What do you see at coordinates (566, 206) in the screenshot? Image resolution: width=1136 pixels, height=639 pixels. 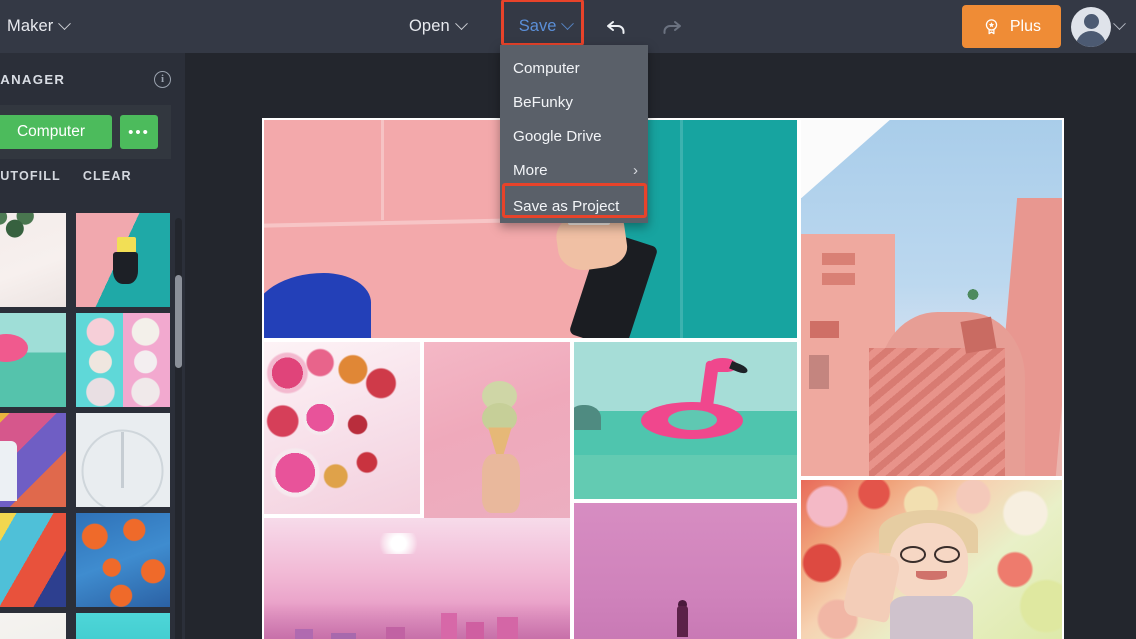 I see `menu-item-label: Save as Project` at bounding box center [566, 206].